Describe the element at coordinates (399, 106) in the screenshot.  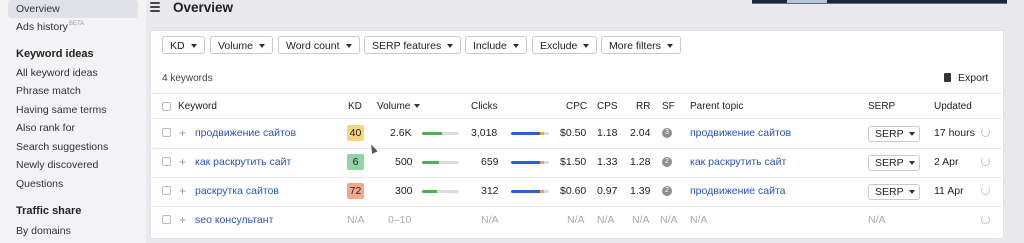
I see `column-header-volume: Volume` at that location.